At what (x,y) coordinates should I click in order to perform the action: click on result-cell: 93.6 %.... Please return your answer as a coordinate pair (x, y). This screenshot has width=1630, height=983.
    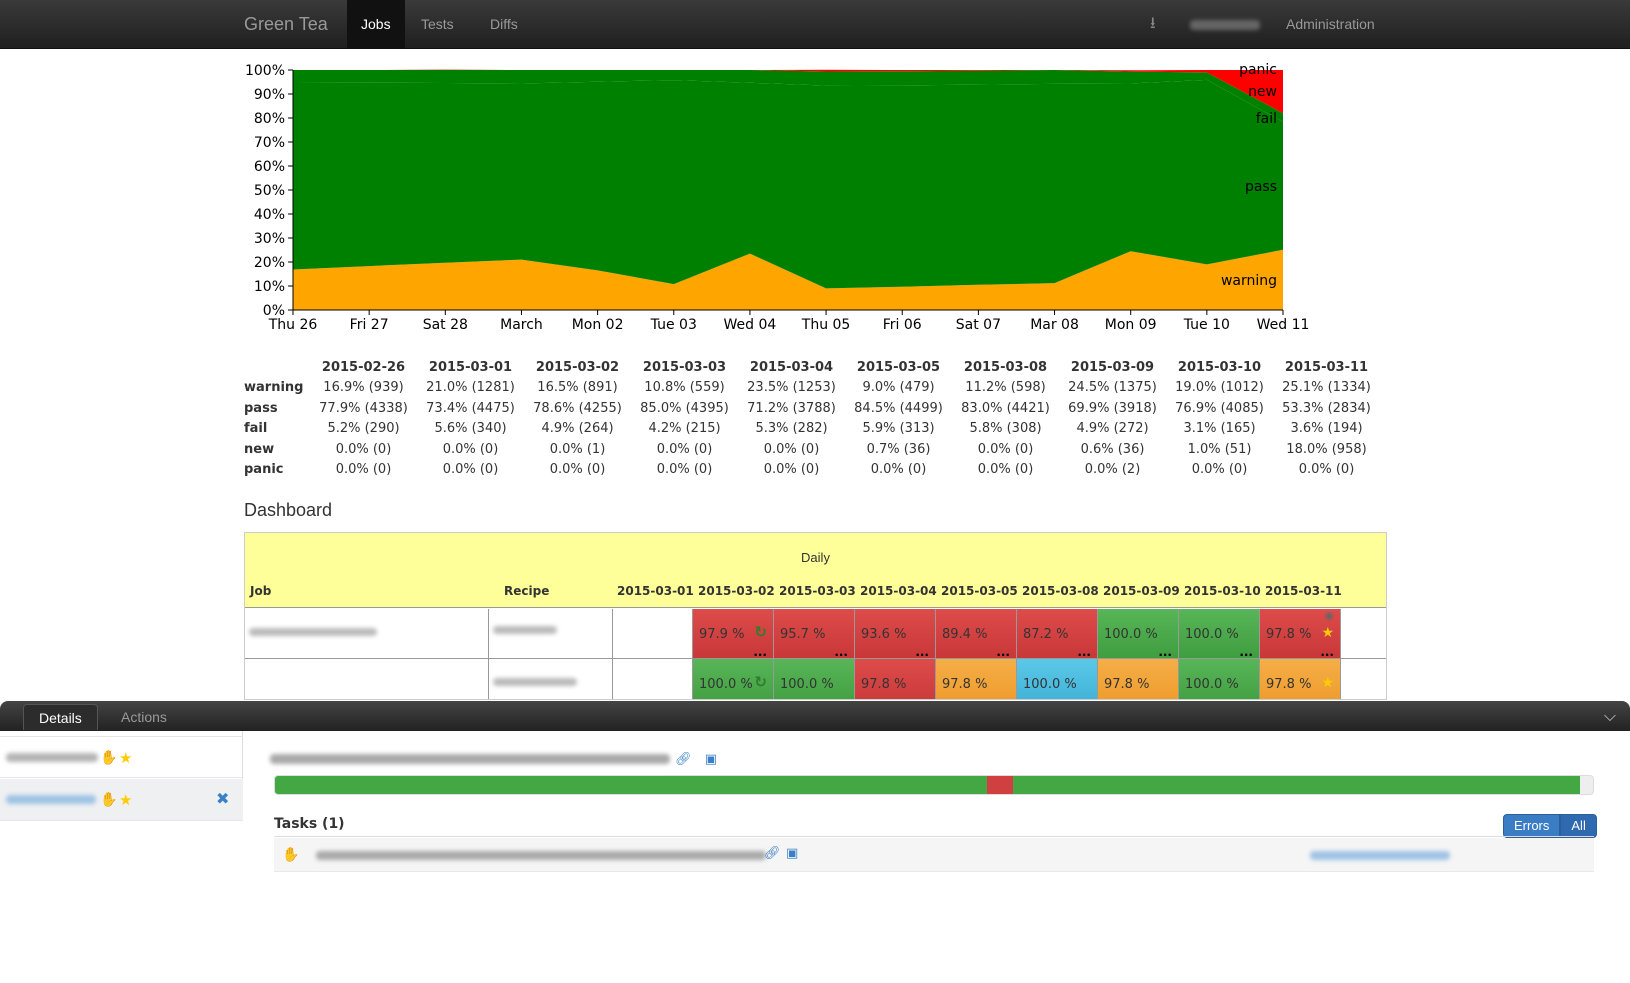
    Looking at the image, I should click on (895, 633).